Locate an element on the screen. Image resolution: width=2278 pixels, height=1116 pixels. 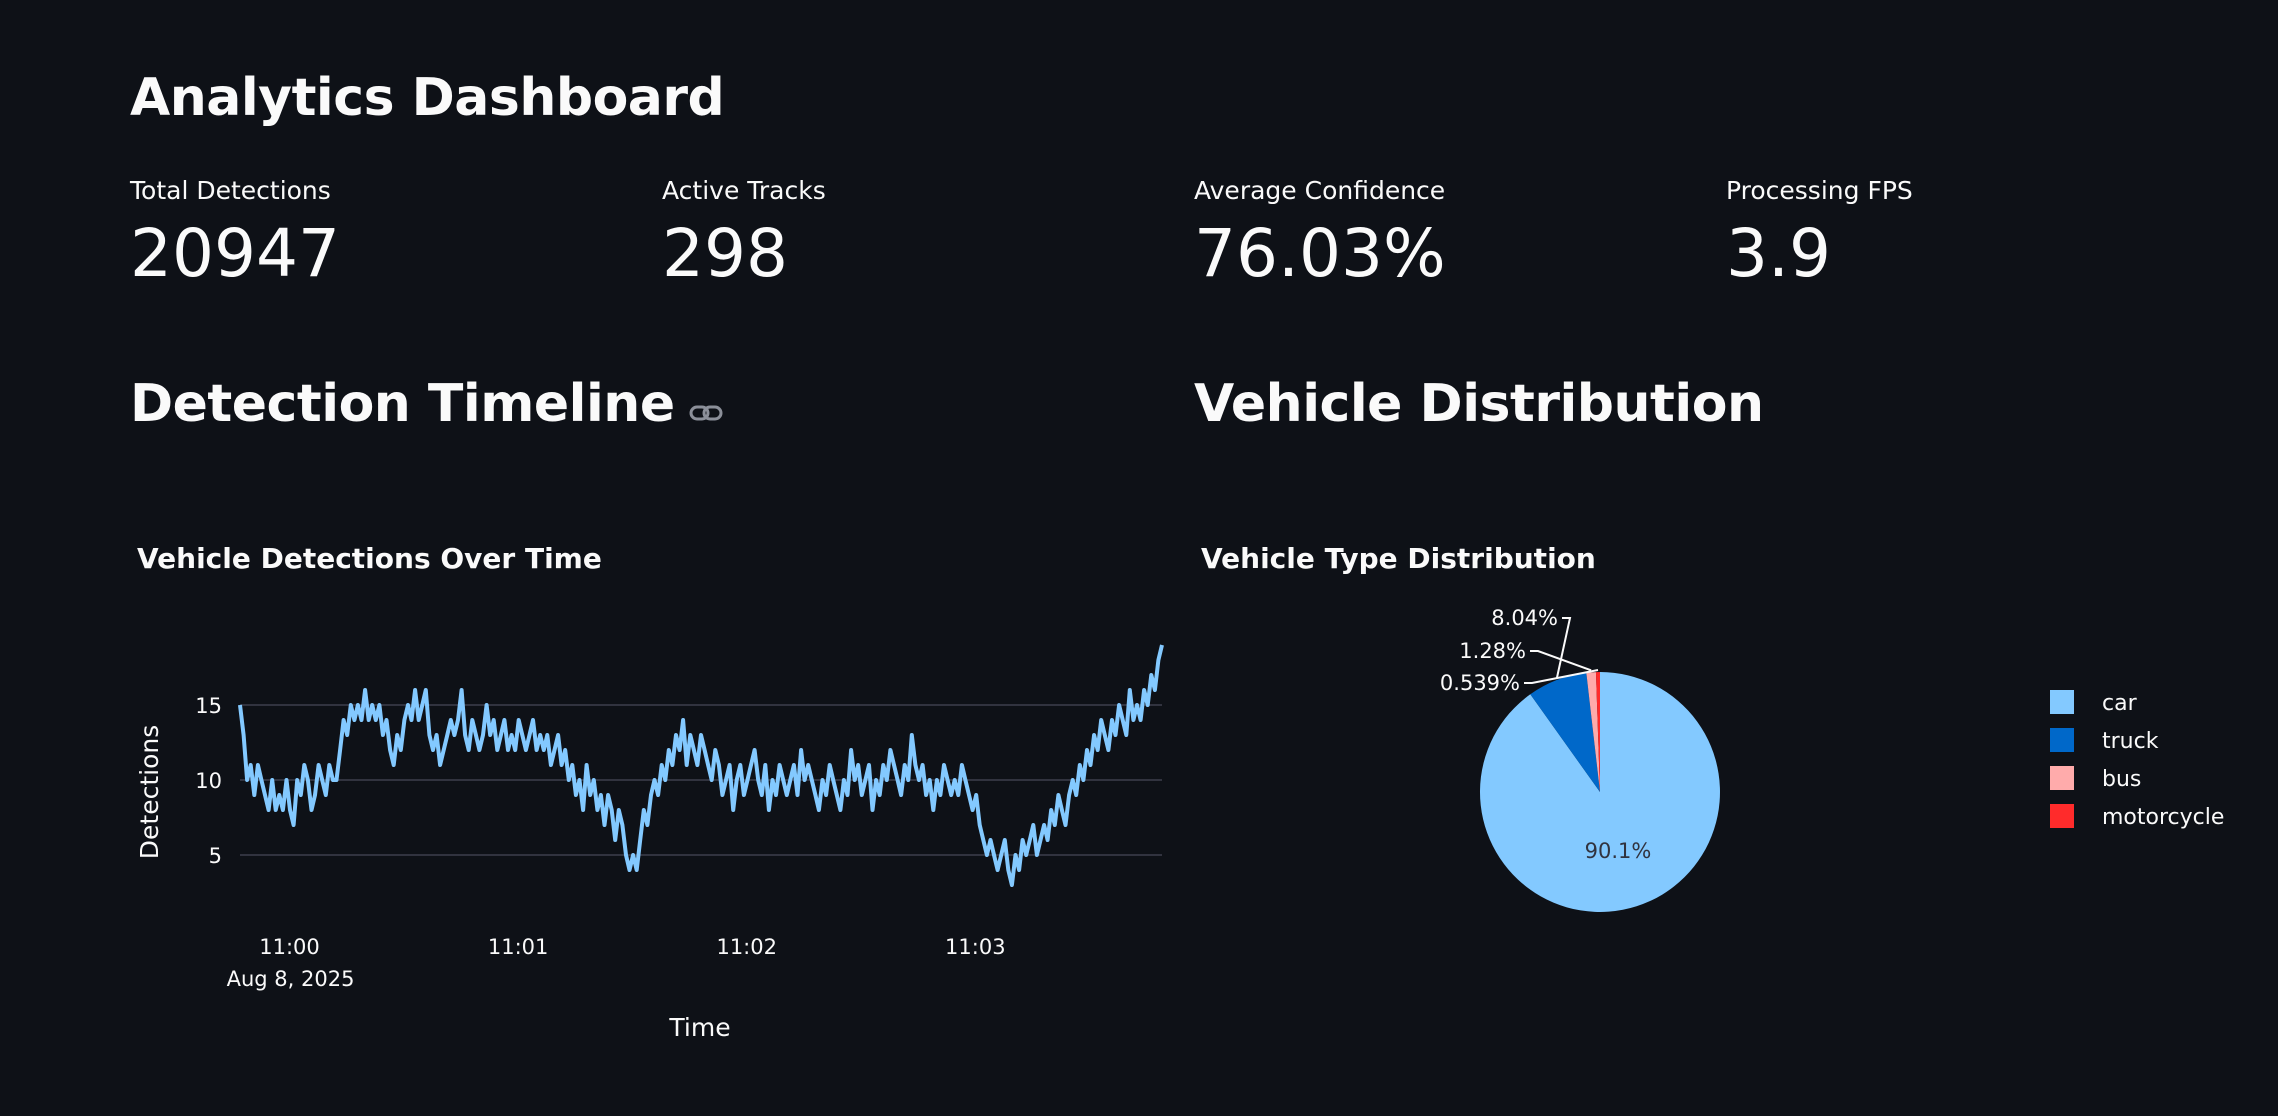
pie-legend: car truck bus motorcycle is located at coordinates (2137, 760).